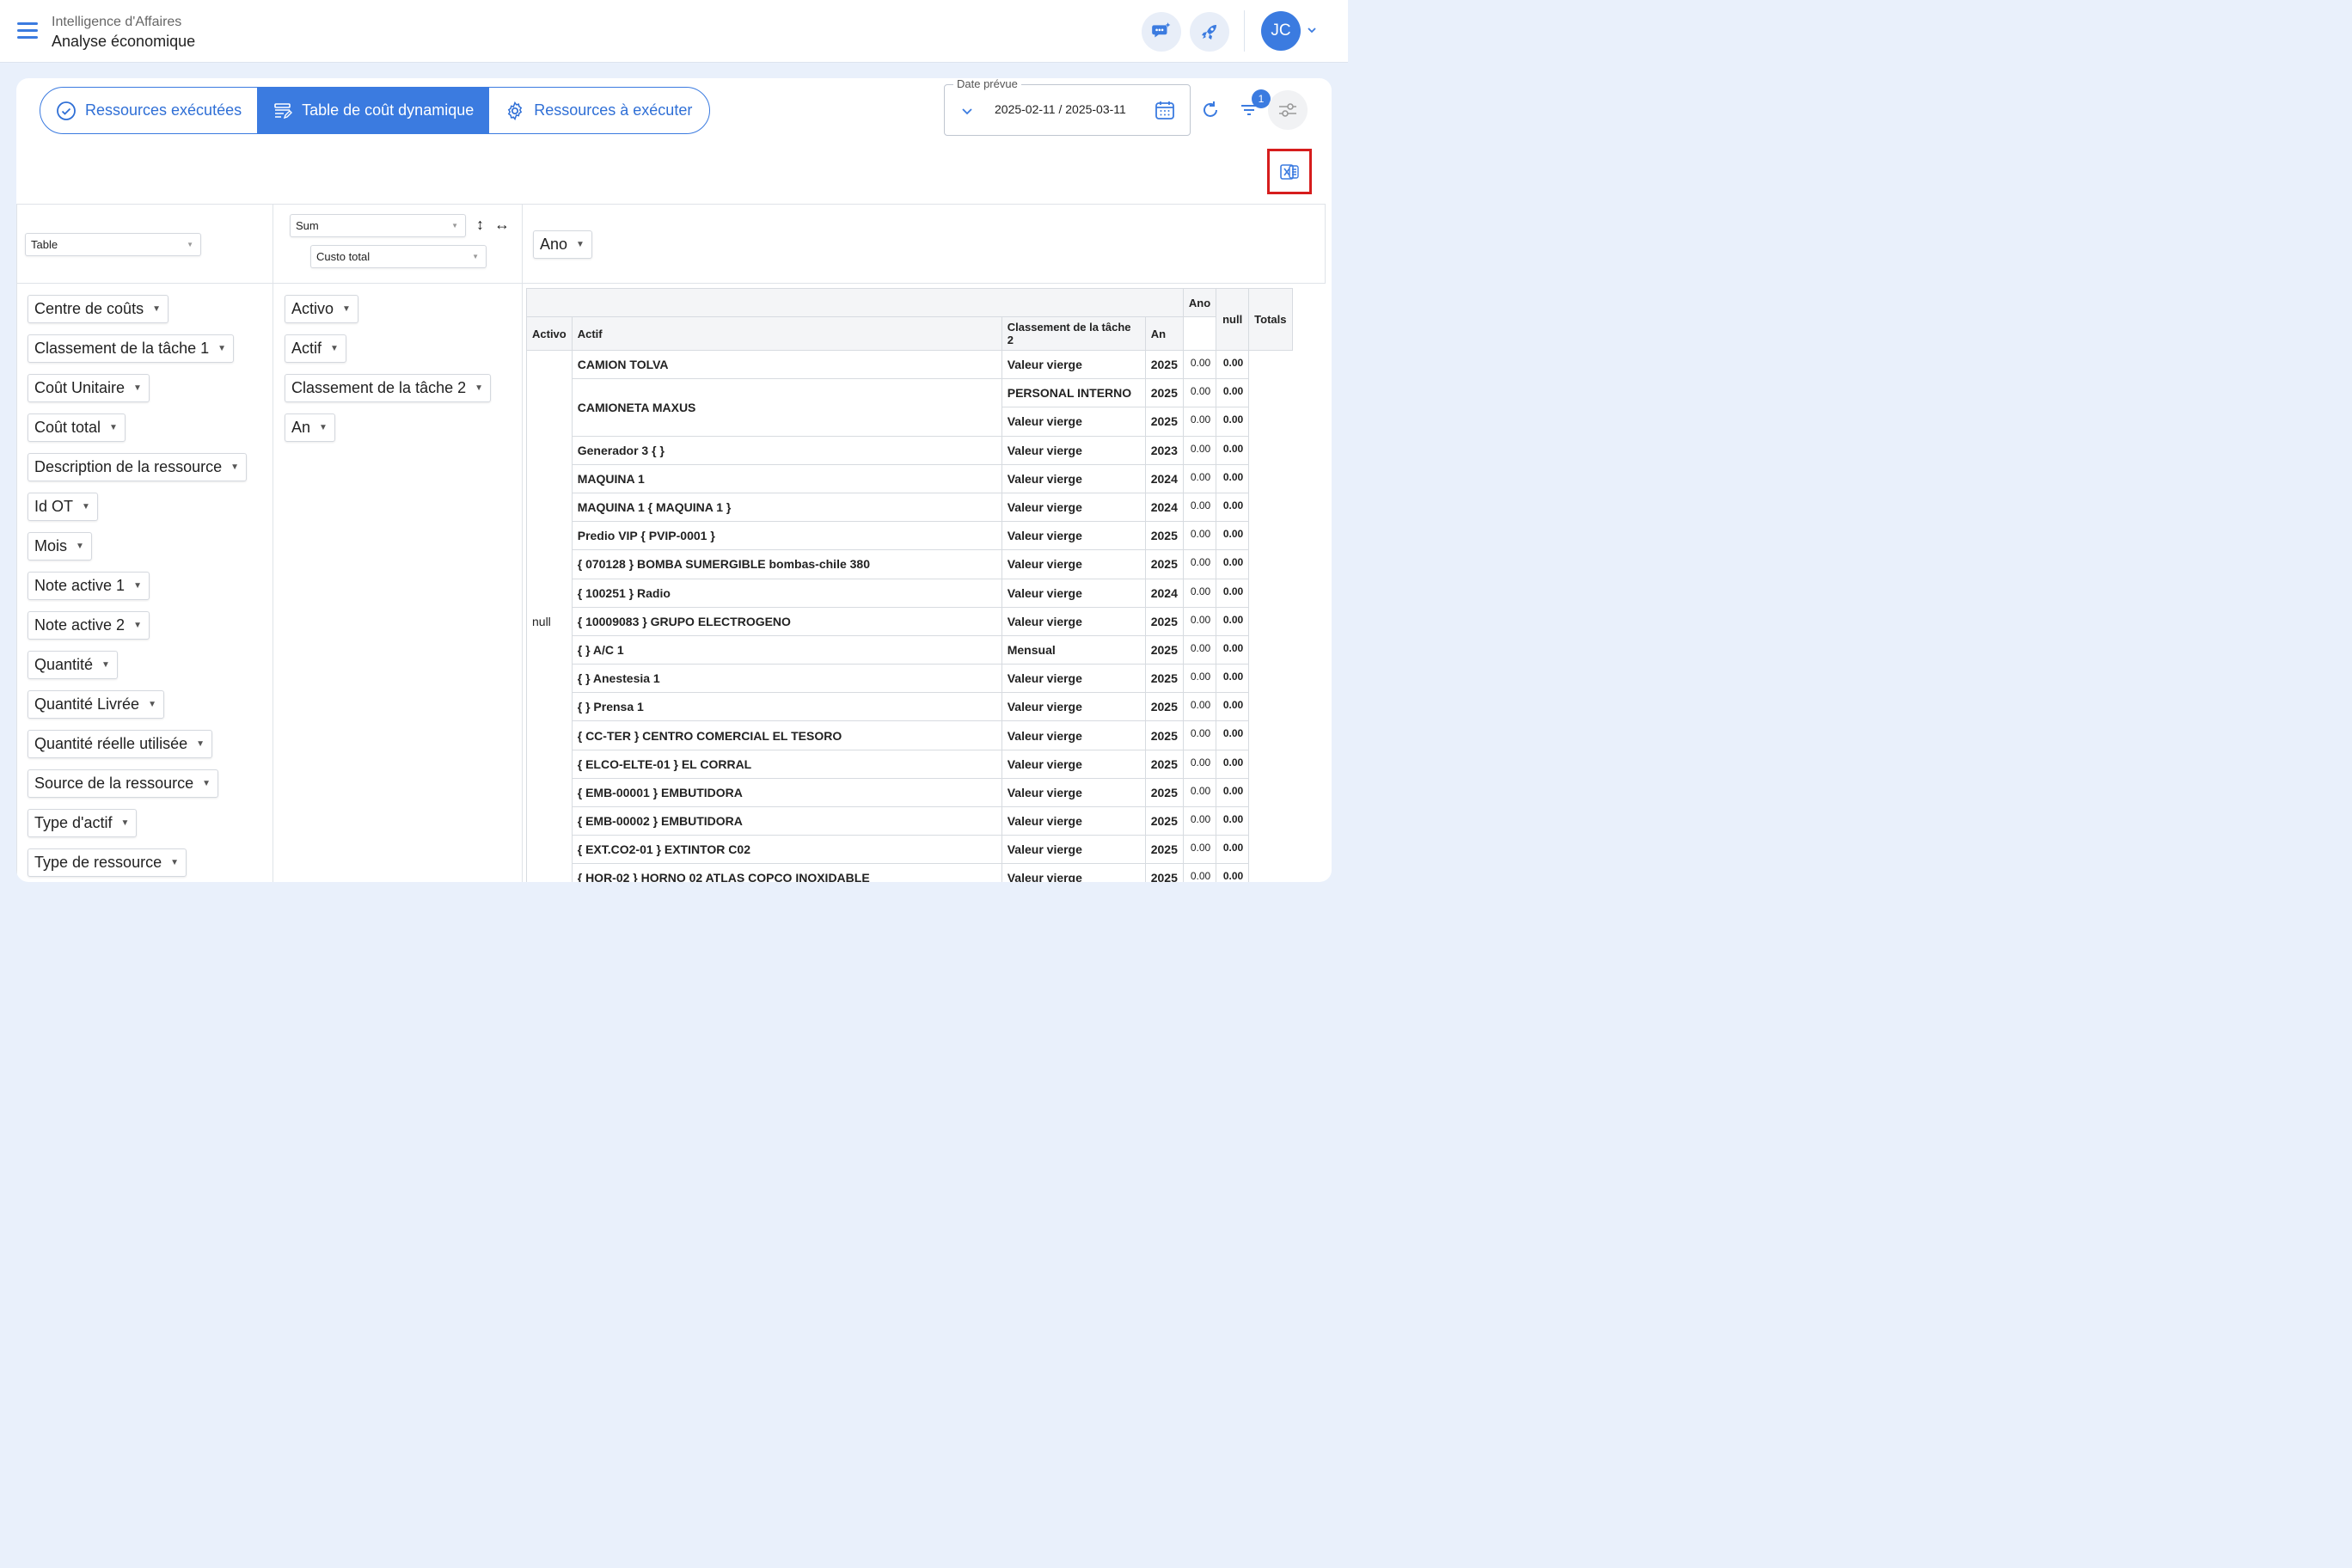 The width and height of the screenshot is (2352, 1568). Describe the element at coordinates (786, 407) in the screenshot. I see `actif-cell: CAMIONETA MAXUS` at that location.